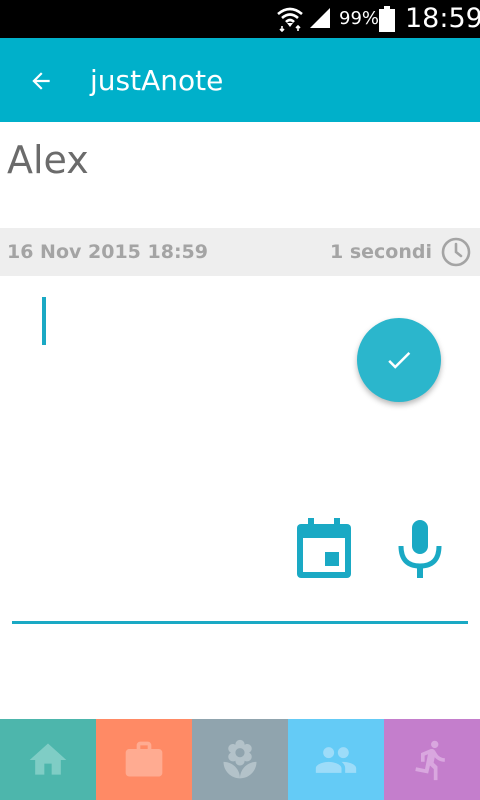  I want to click on status-time: 18:59, so click(442, 18).